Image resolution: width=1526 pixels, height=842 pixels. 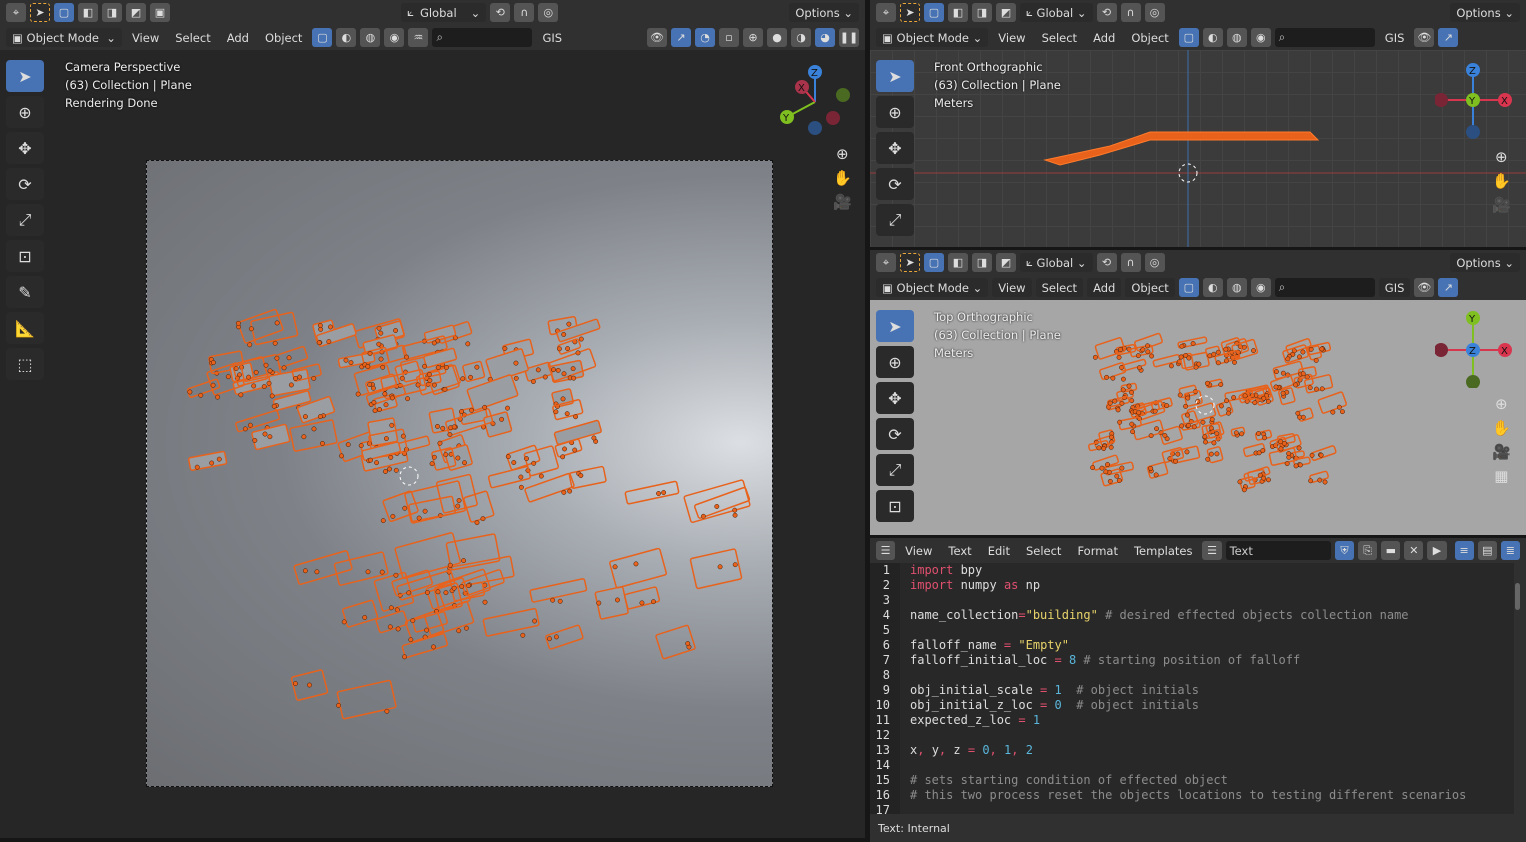 What do you see at coordinates (1448, 37) in the screenshot?
I see `gizmo-icon: ↗` at bounding box center [1448, 37].